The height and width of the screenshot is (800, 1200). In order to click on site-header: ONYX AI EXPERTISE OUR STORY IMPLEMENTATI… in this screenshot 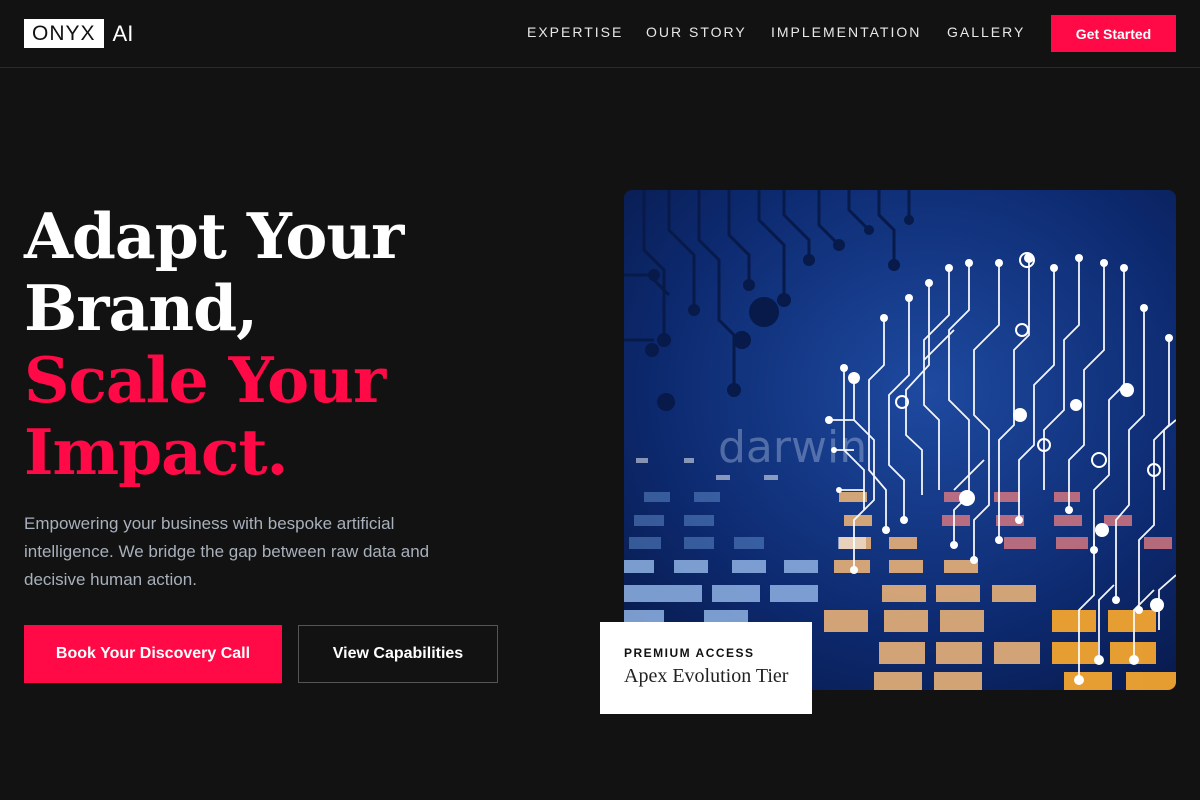, I will do `click(600, 34)`.